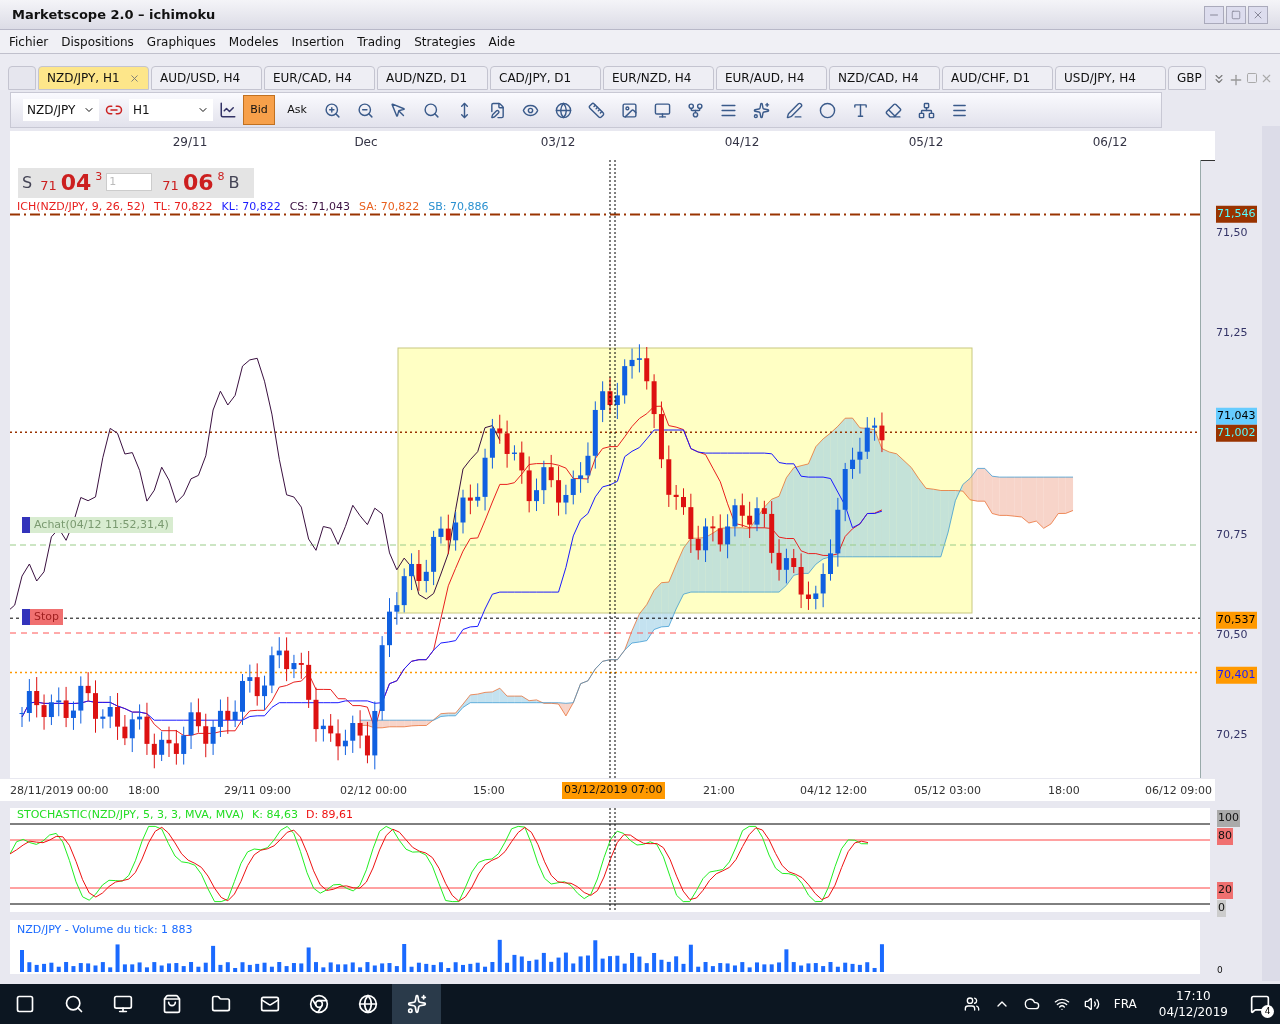  What do you see at coordinates (827, 110) in the screenshot?
I see `ellipse-icon` at bounding box center [827, 110].